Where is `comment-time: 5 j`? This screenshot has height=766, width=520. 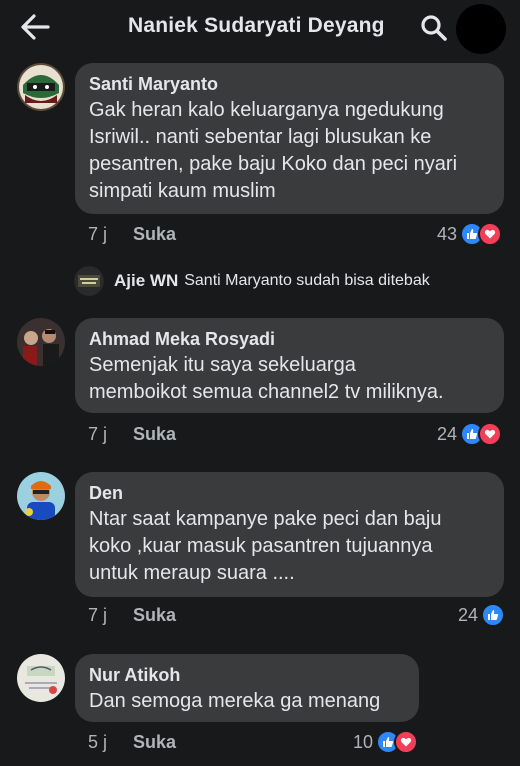
comment-time: 5 j is located at coordinates (98, 742).